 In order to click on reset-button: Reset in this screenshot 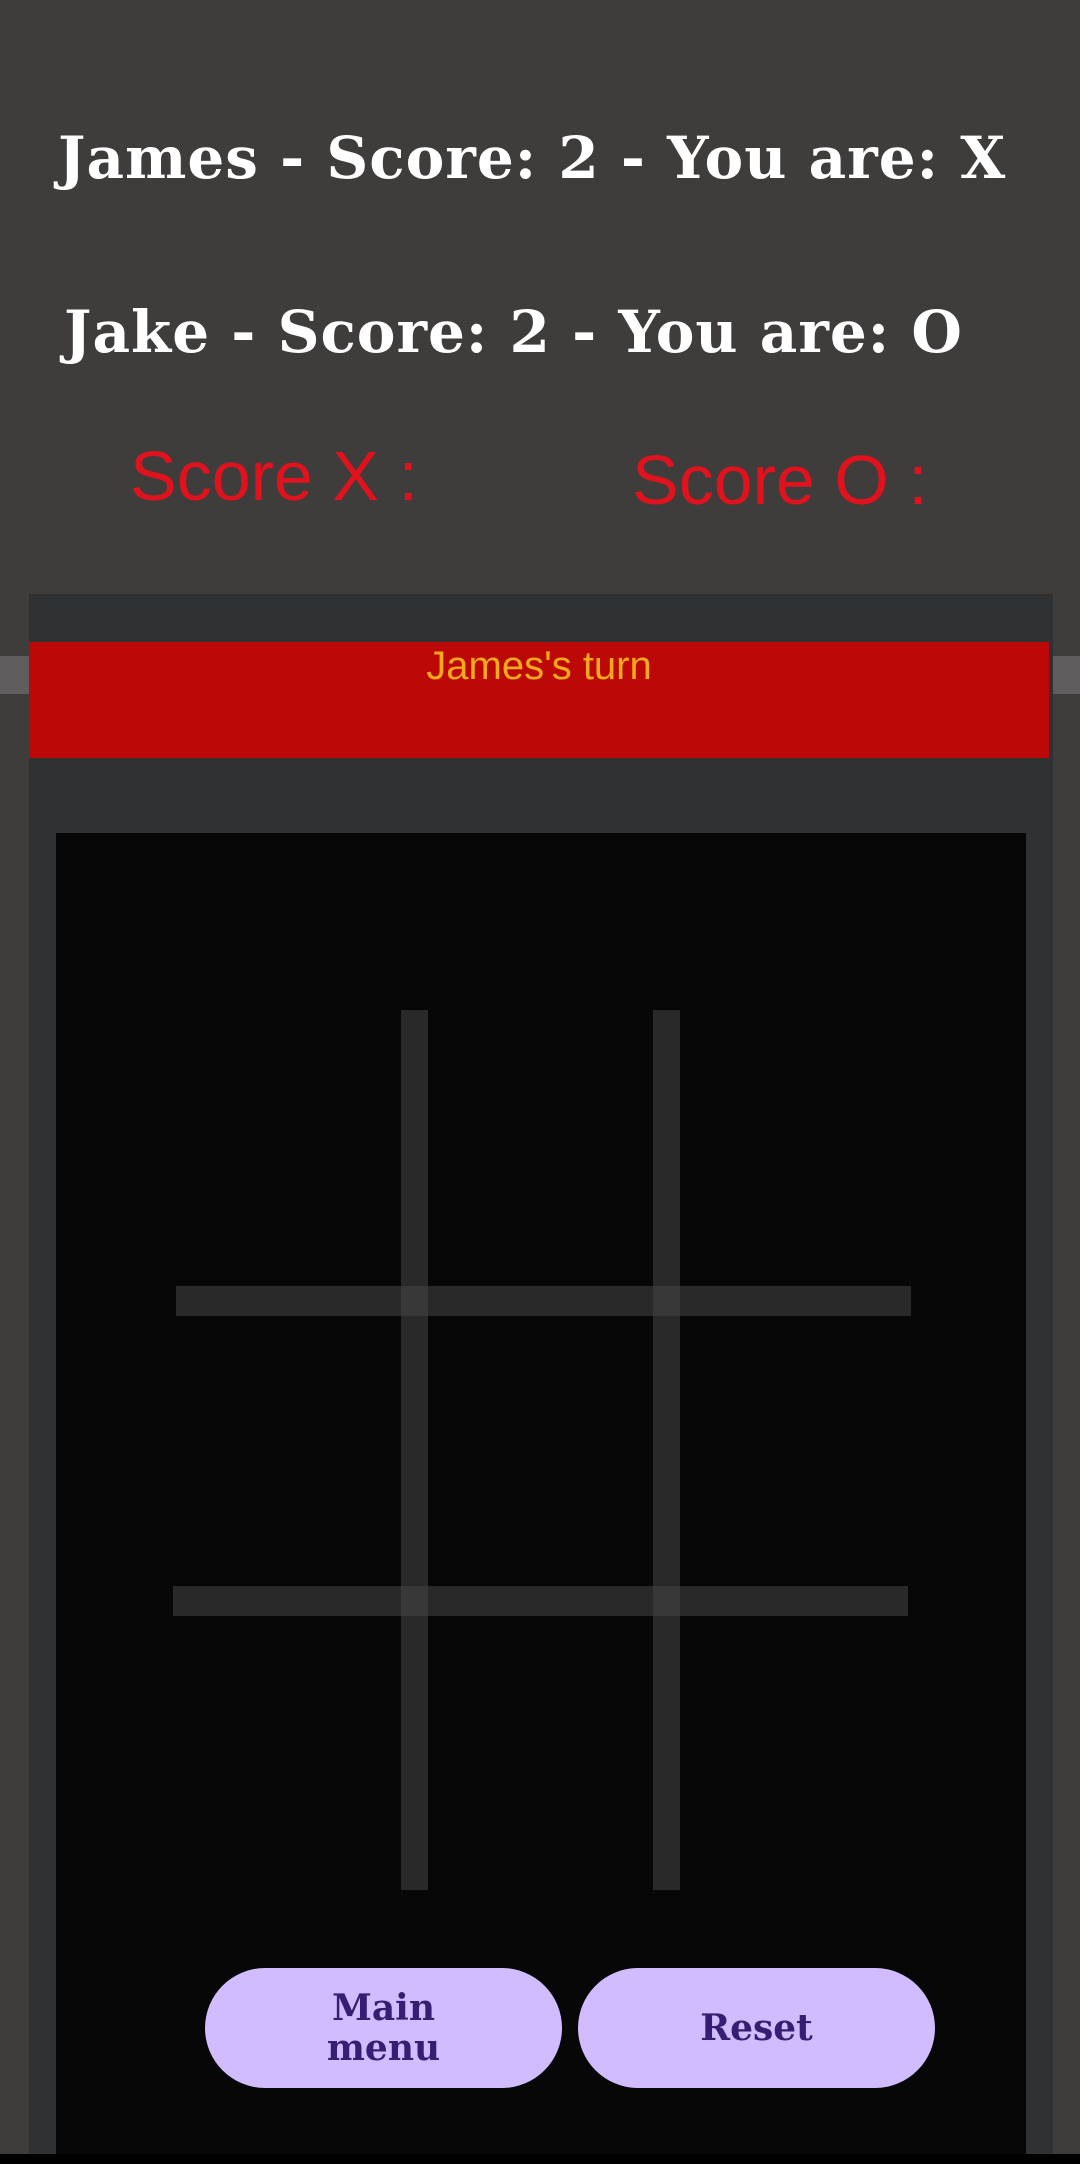, I will do `click(756, 2028)`.